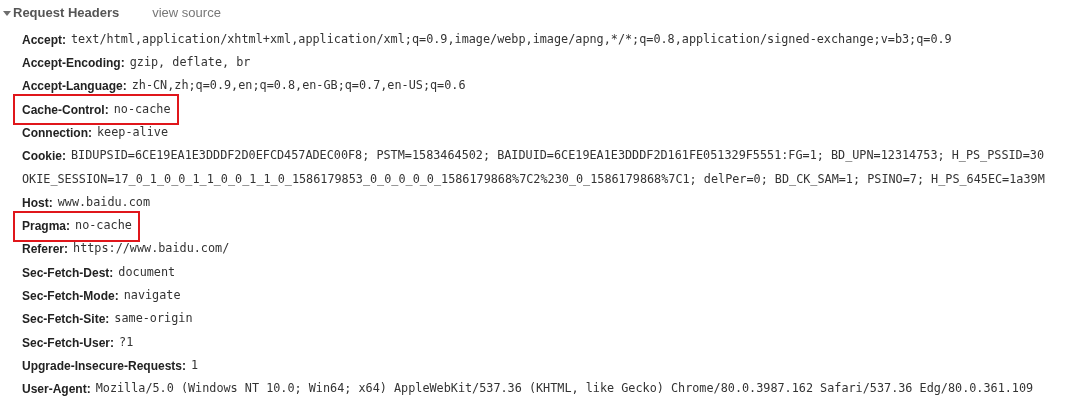 Image resolution: width=1077 pixels, height=411 pixels. I want to click on section-title: Request Headers, so click(66, 13).